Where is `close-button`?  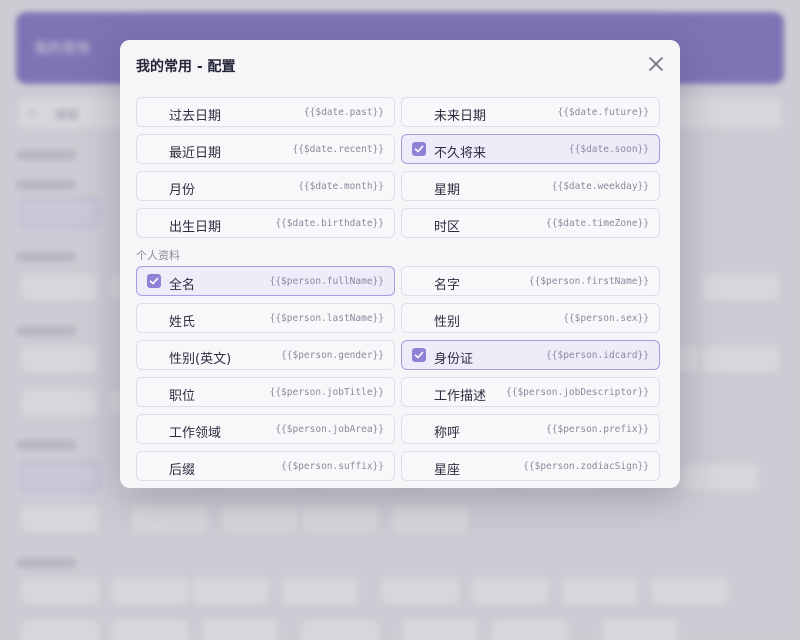 close-button is located at coordinates (656, 64).